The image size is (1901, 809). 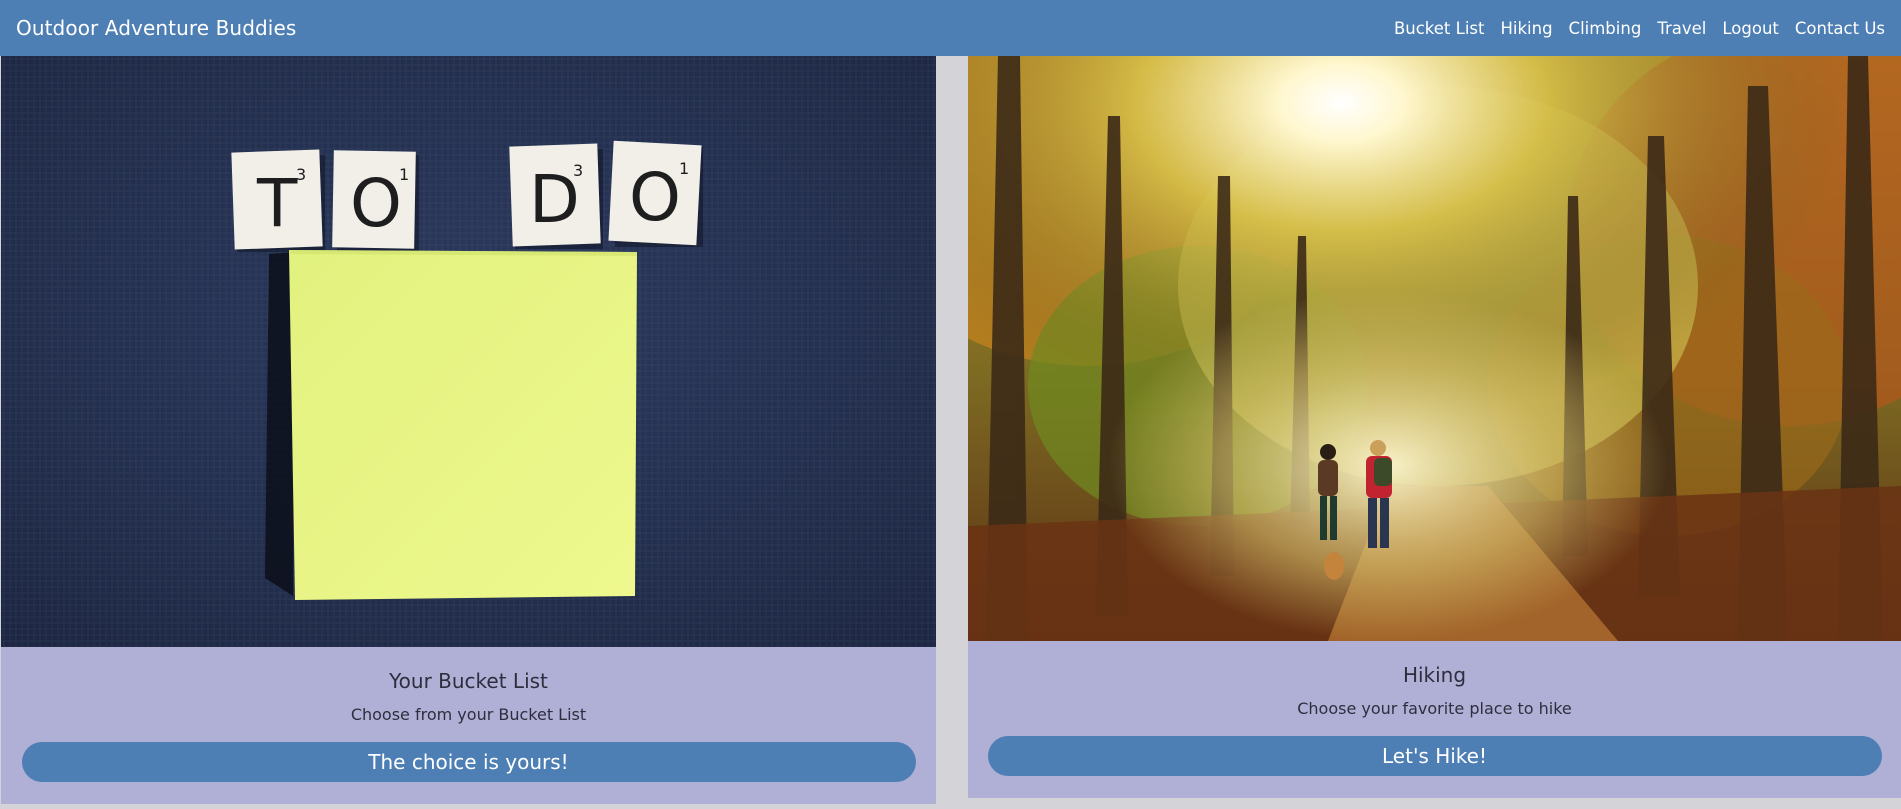 What do you see at coordinates (1526, 28) in the screenshot?
I see `nav-link-hiking: Hiking` at bounding box center [1526, 28].